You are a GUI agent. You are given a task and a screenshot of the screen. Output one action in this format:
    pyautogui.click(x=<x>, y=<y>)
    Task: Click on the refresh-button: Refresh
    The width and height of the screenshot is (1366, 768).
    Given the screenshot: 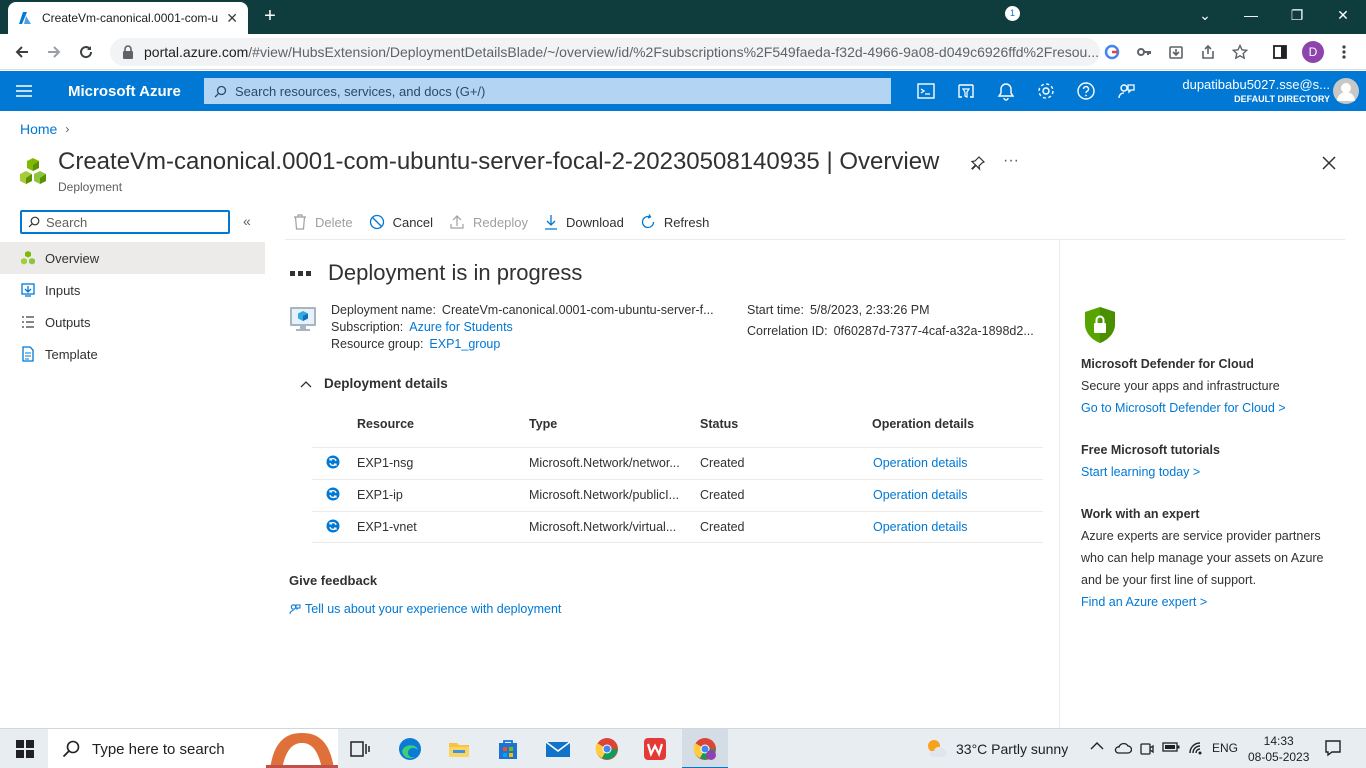 What is the action you would take?
    pyautogui.click(x=675, y=222)
    